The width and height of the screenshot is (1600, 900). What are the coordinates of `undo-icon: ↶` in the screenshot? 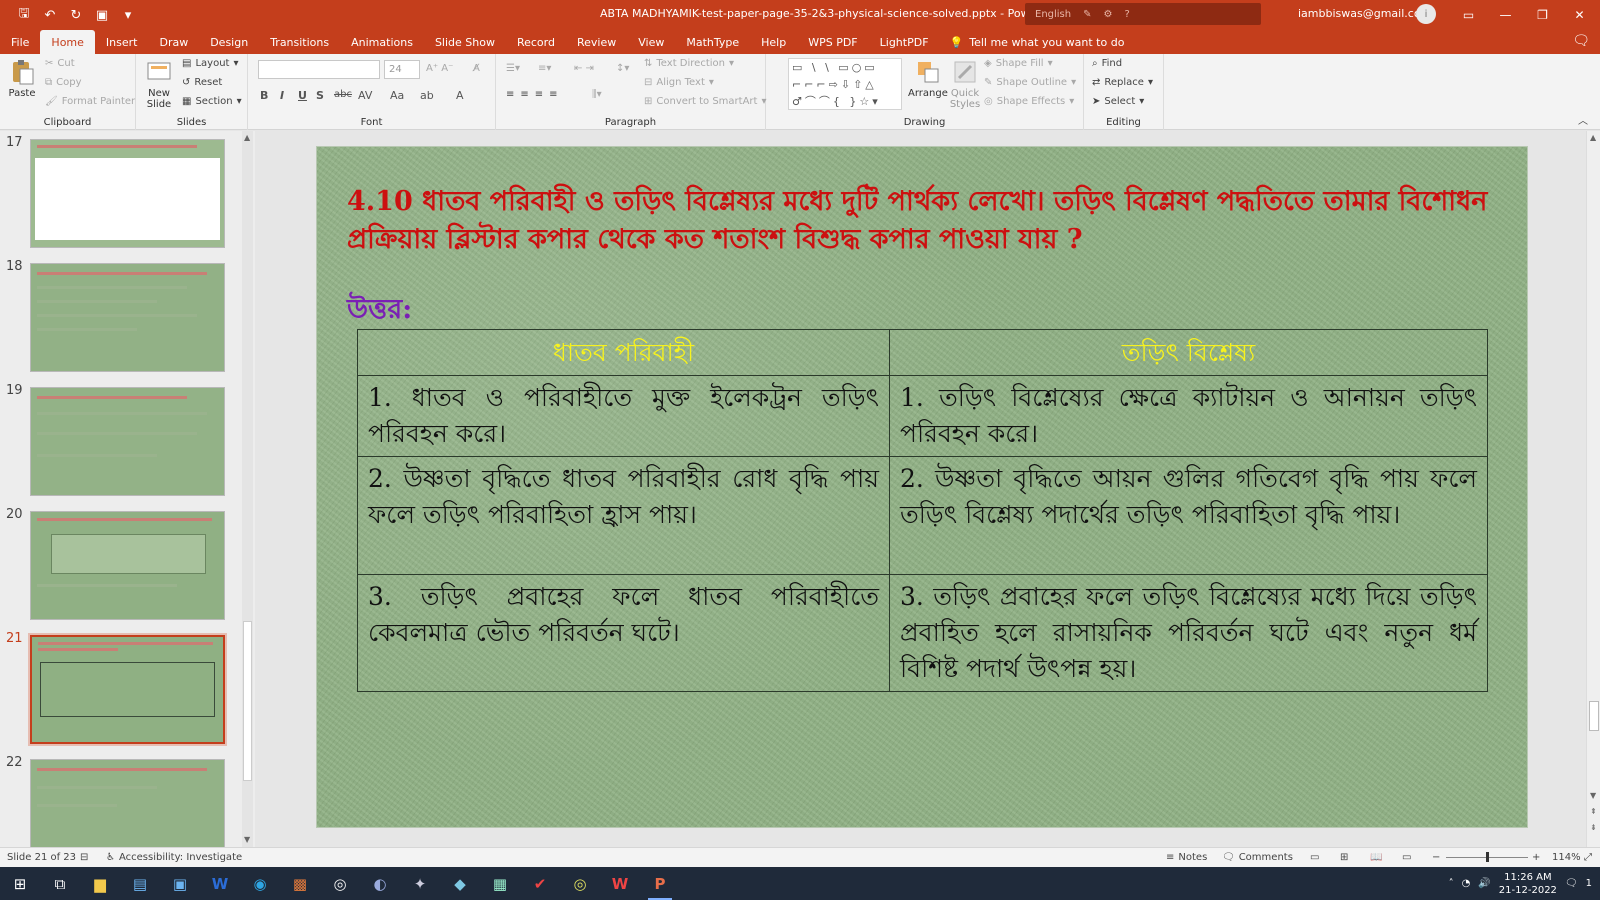 It's located at (50, 15).